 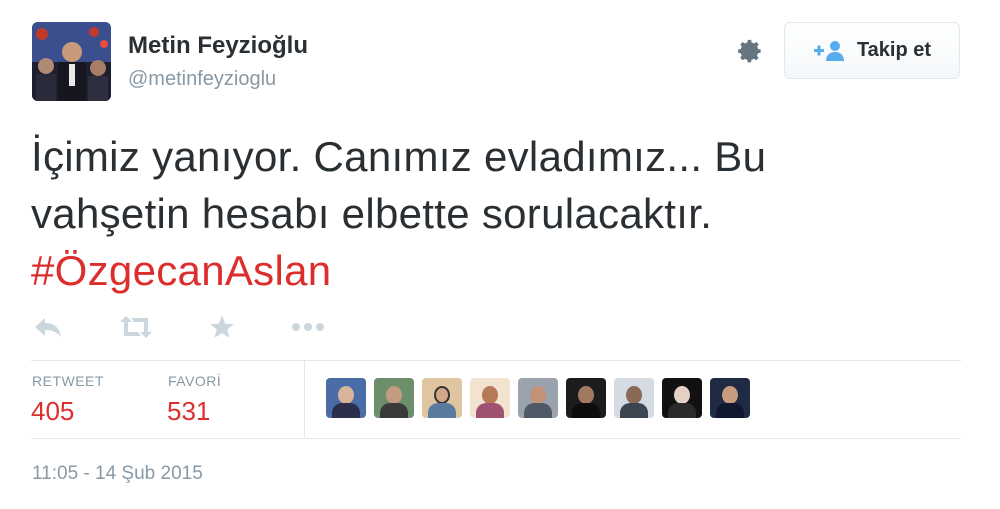 What do you see at coordinates (399, 156) in the screenshot?
I see `tweet-text-line: İçimiz yanıyor. Canımız evladımız... Bu` at bounding box center [399, 156].